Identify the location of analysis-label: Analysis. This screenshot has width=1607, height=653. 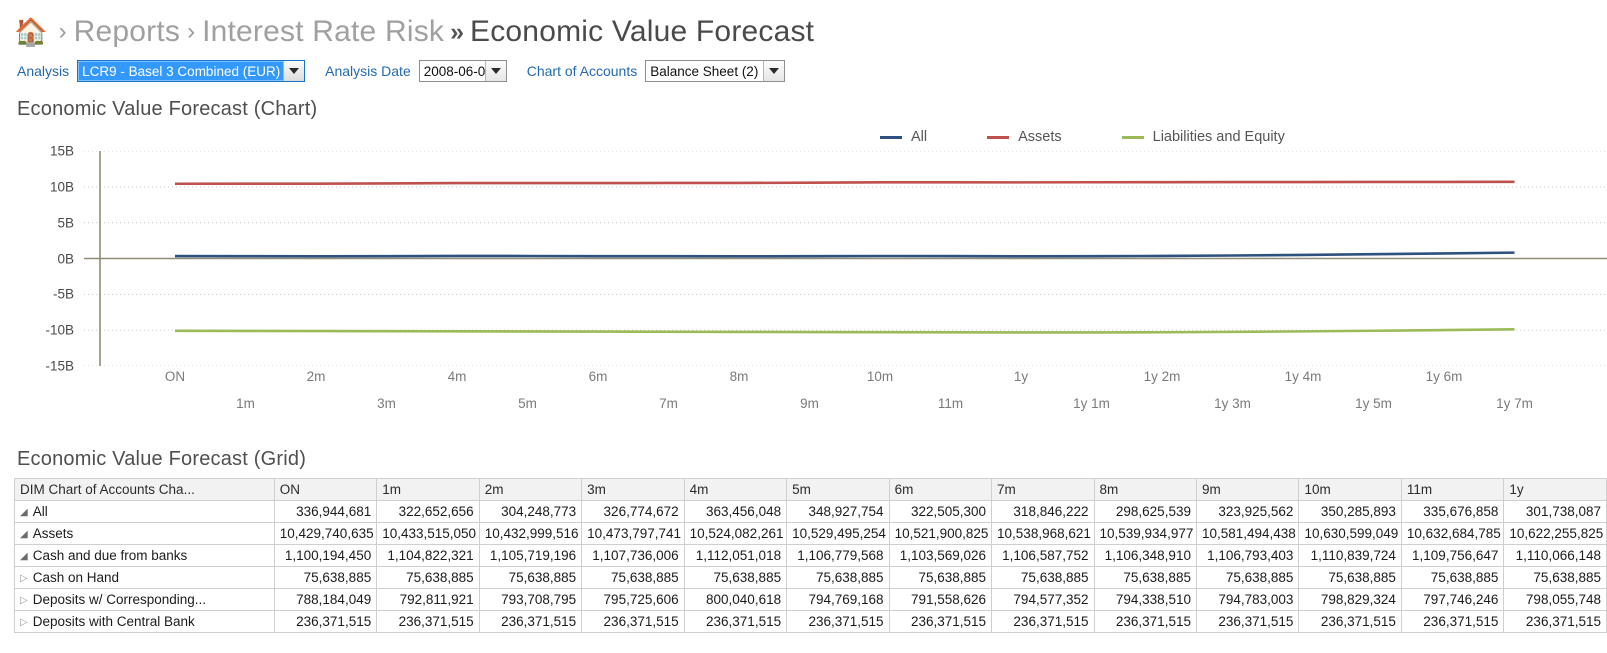
(43, 71).